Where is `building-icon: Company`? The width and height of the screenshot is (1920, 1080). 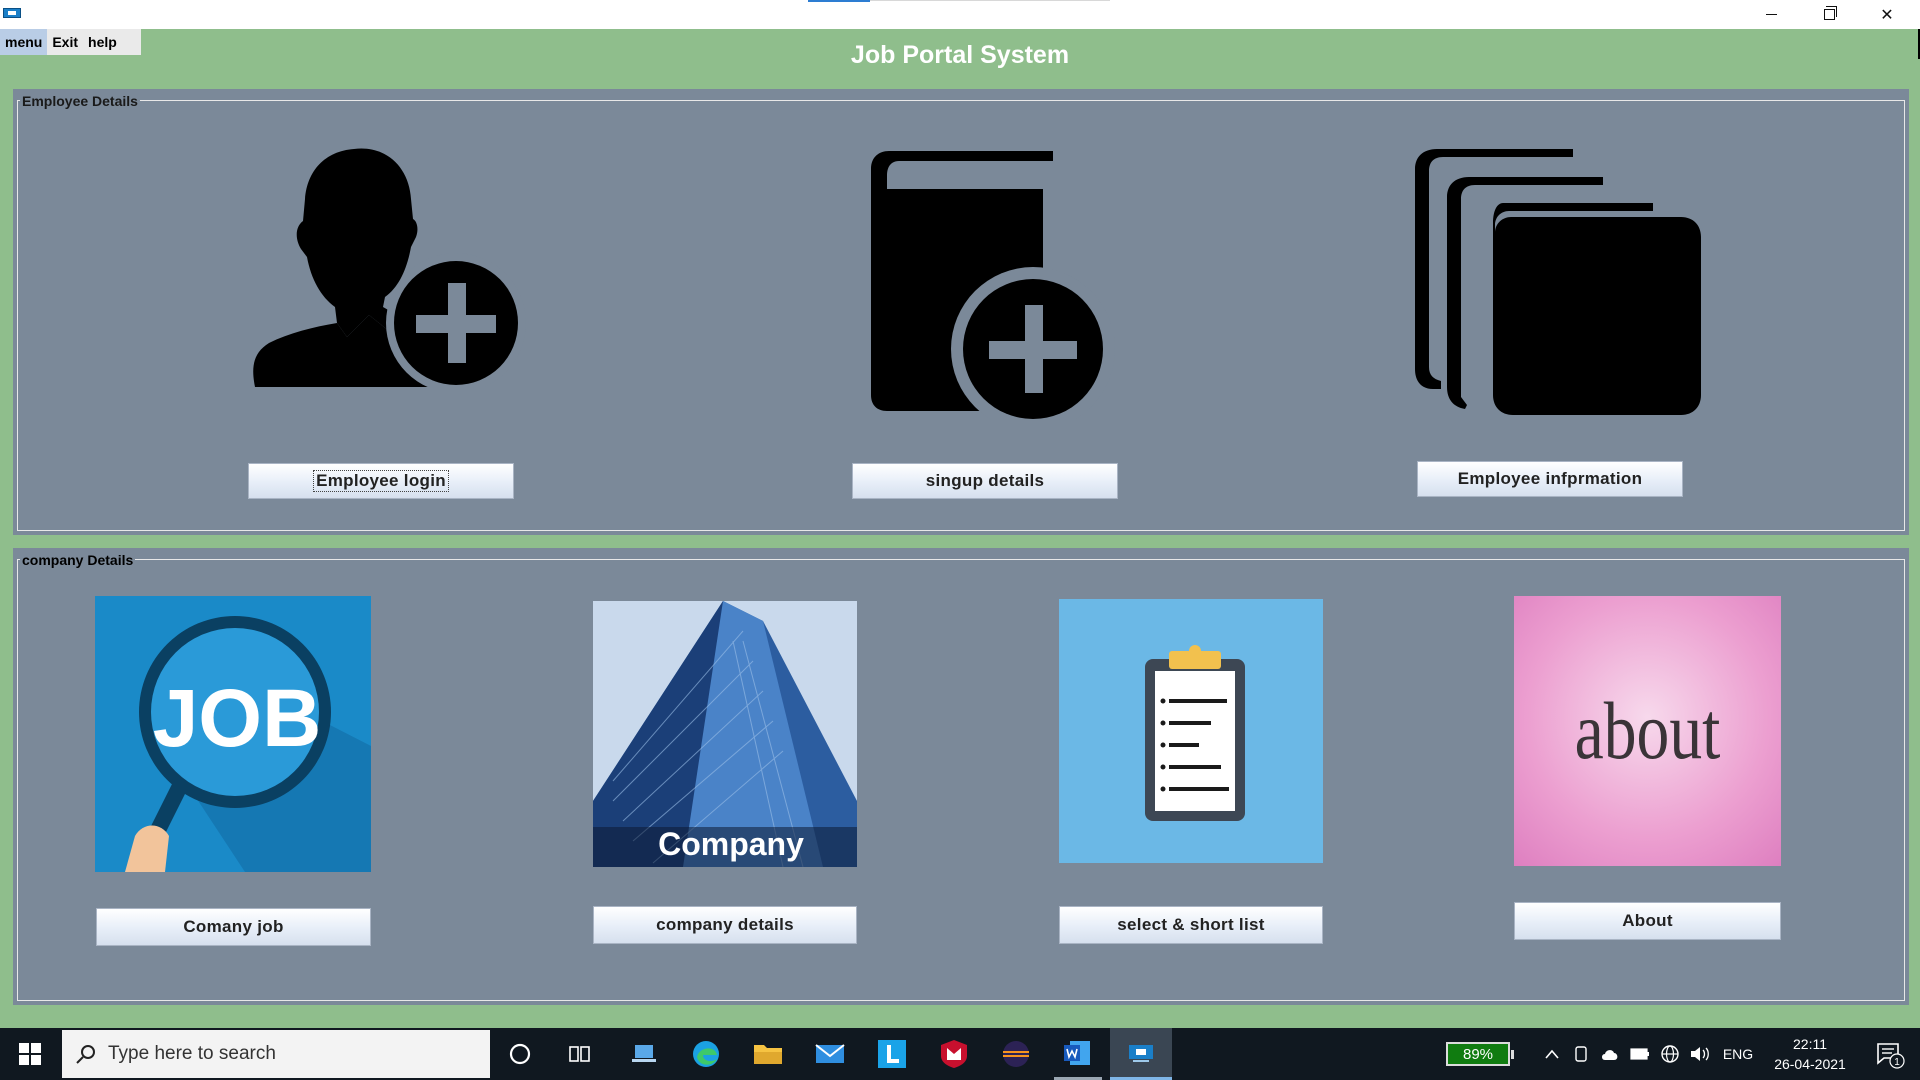
building-icon: Company is located at coordinates (725, 734).